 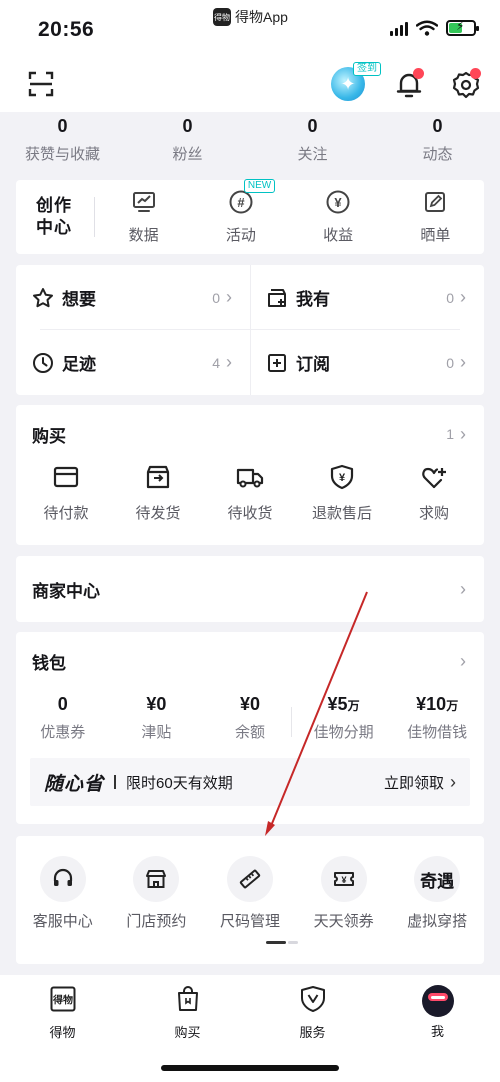 I want to click on services-card: 客服中心 门店预约 尺码管理 ¥ 天天领券 奇遇 虚拟穿搭, so click(x=250, y=900).